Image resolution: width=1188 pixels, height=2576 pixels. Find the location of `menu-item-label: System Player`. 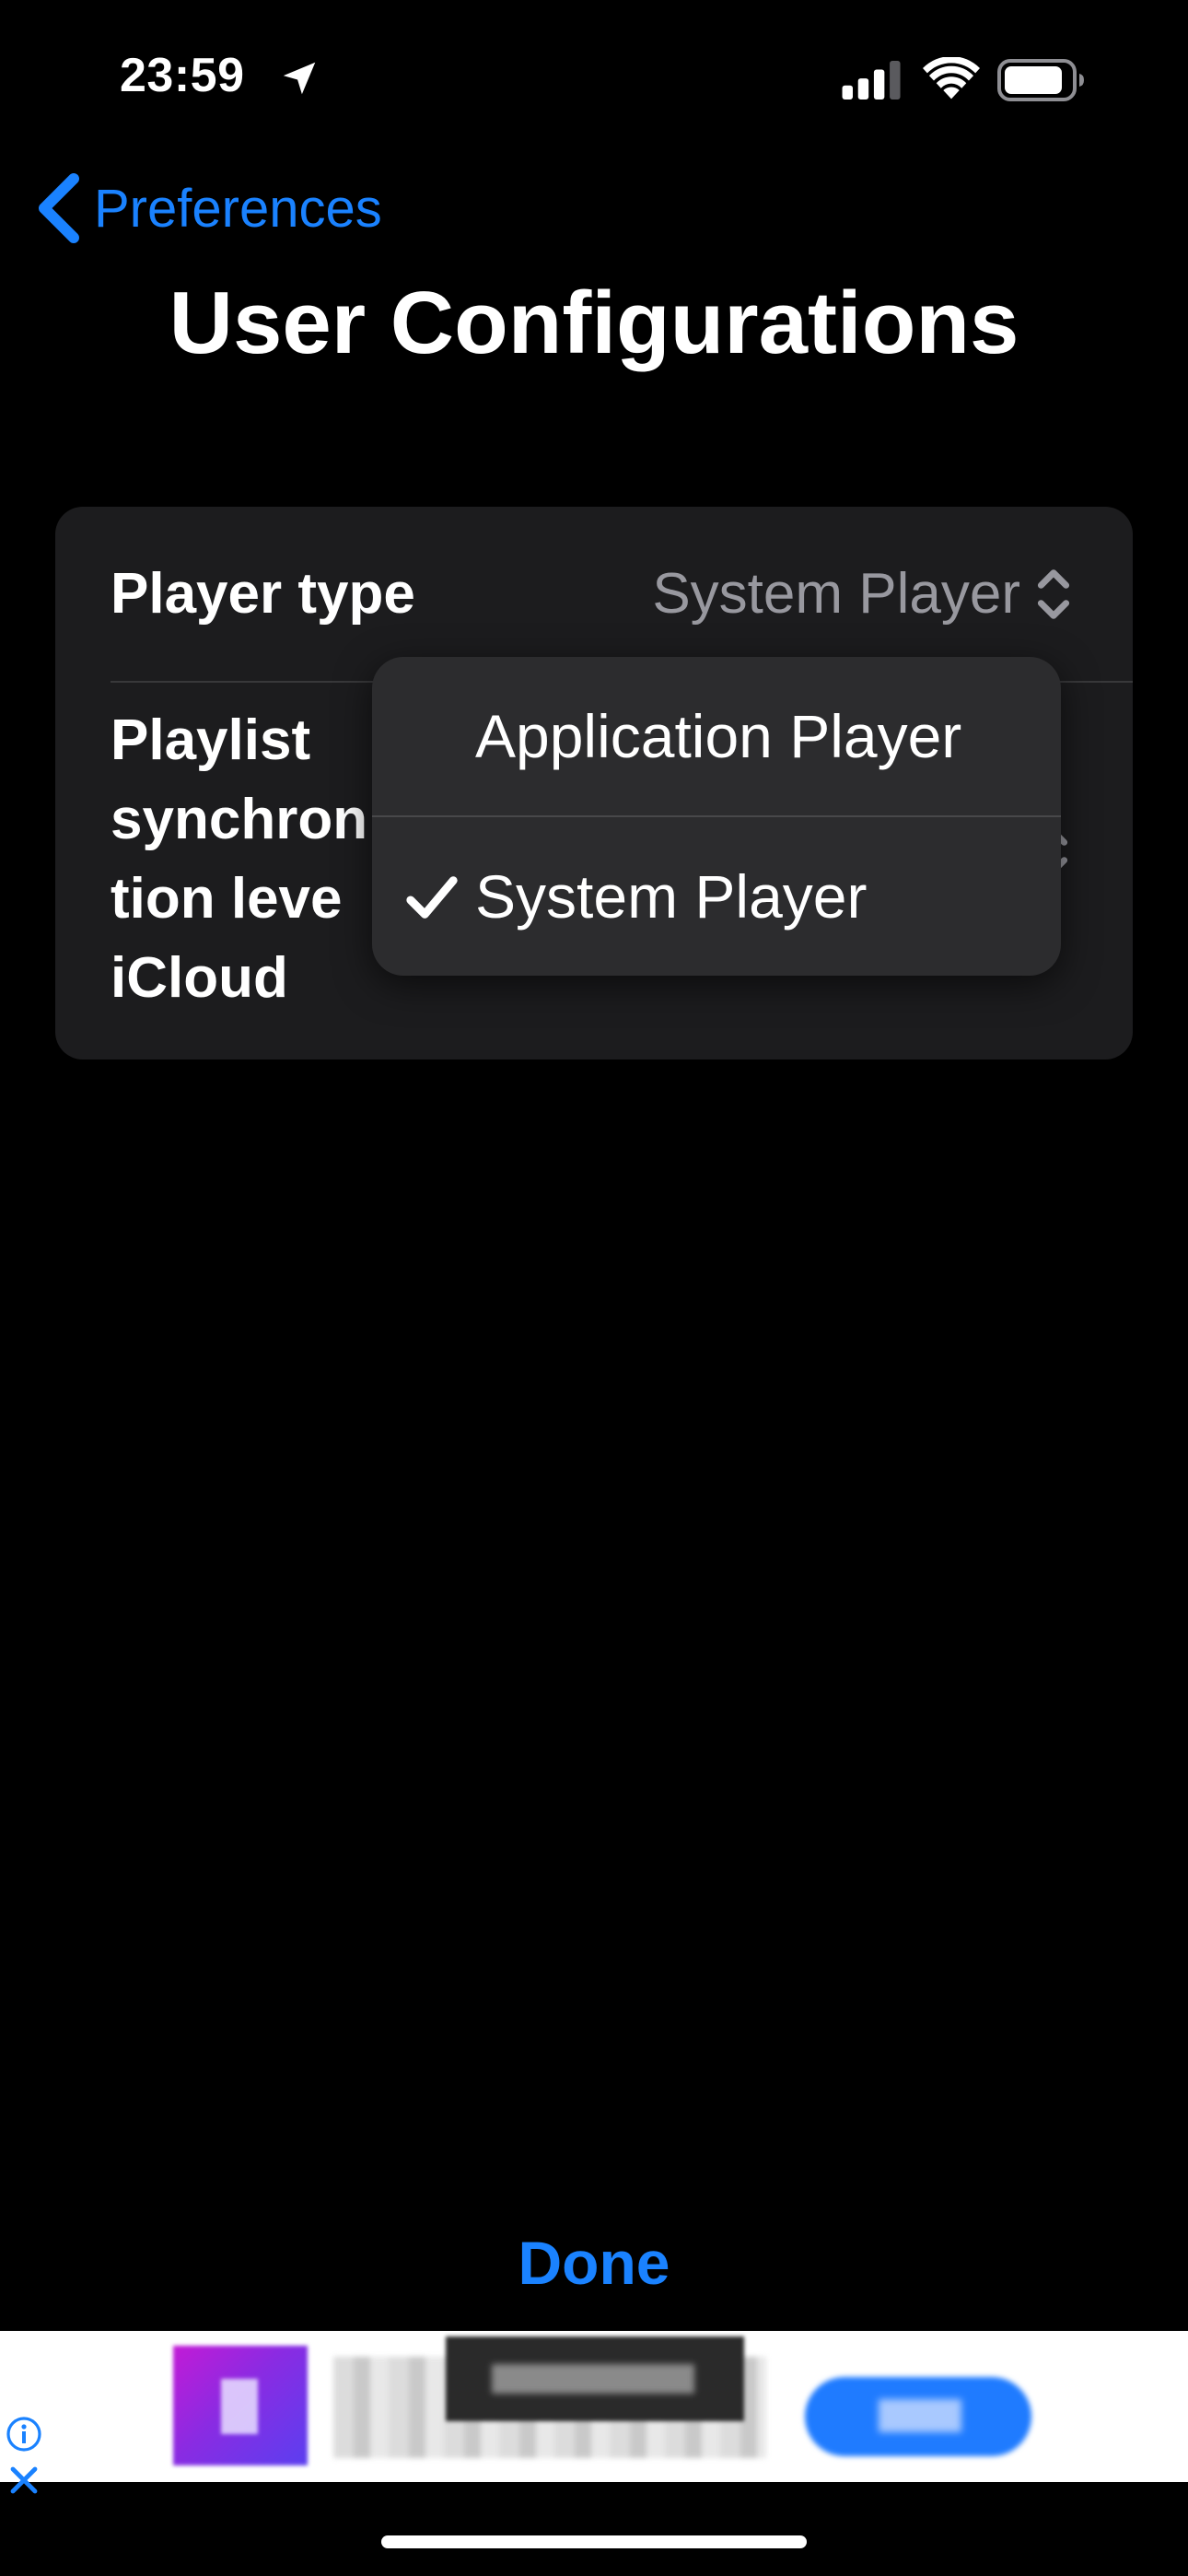

menu-item-label: System Player is located at coordinates (671, 896).